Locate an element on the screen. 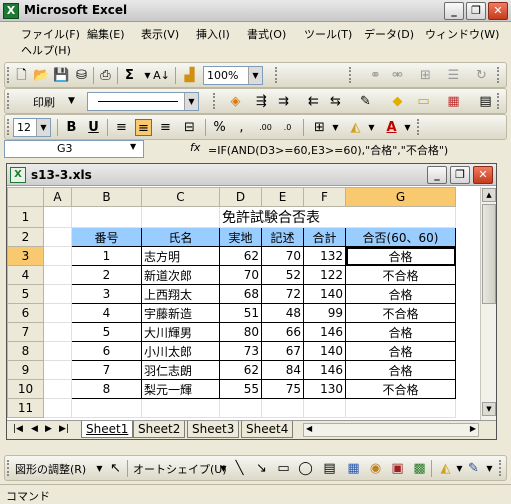  data-cell: 122 is located at coordinates (324, 275).